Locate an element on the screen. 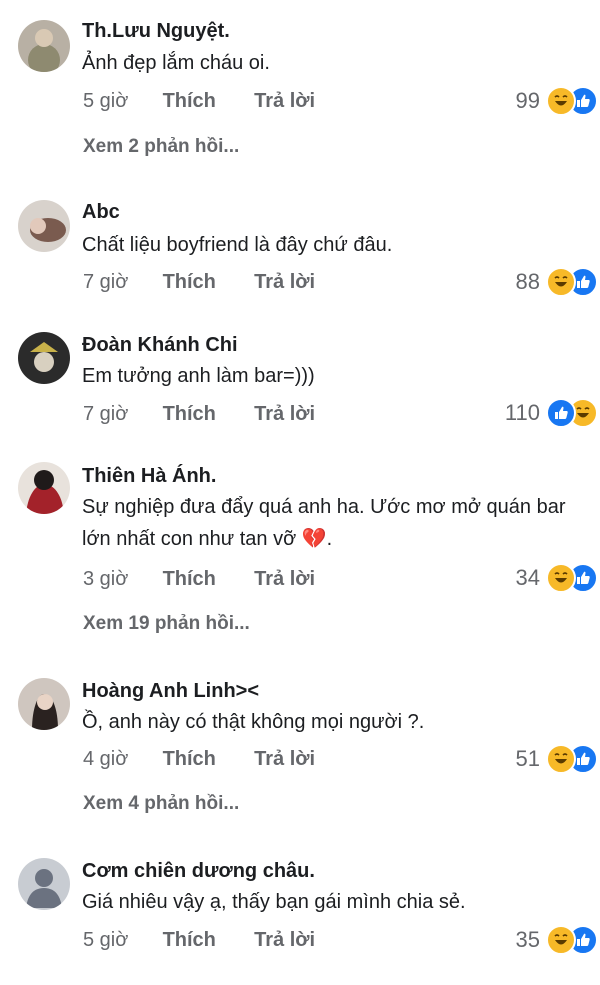  reaction-summary: 99 is located at coordinates (557, 101).